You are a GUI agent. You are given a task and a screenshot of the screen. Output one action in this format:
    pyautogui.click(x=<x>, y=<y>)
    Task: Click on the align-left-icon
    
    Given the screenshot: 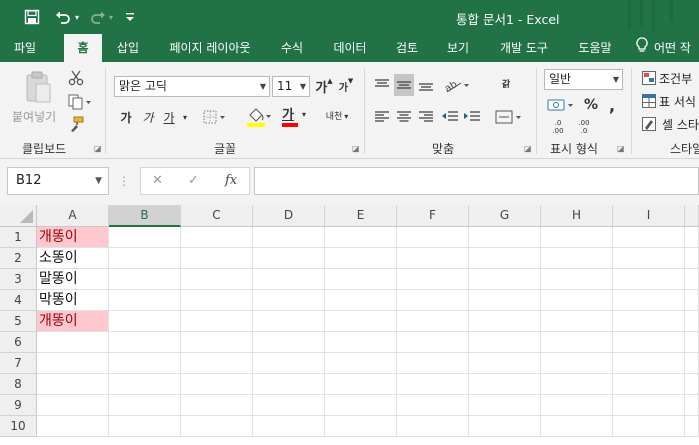 What is the action you would take?
    pyautogui.click(x=382, y=117)
    